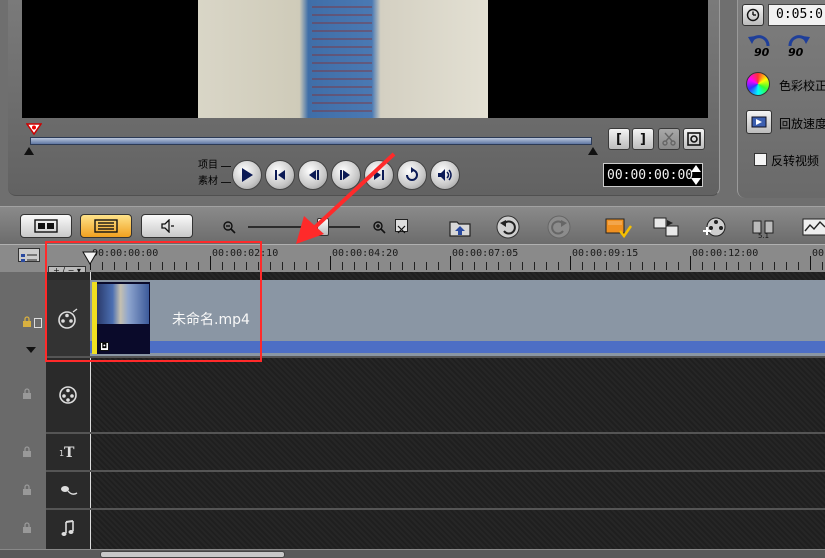 The height and width of the screenshot is (558, 825). Describe the element at coordinates (802, 123) in the screenshot. I see `playback-speed-label: 回放速度` at that location.